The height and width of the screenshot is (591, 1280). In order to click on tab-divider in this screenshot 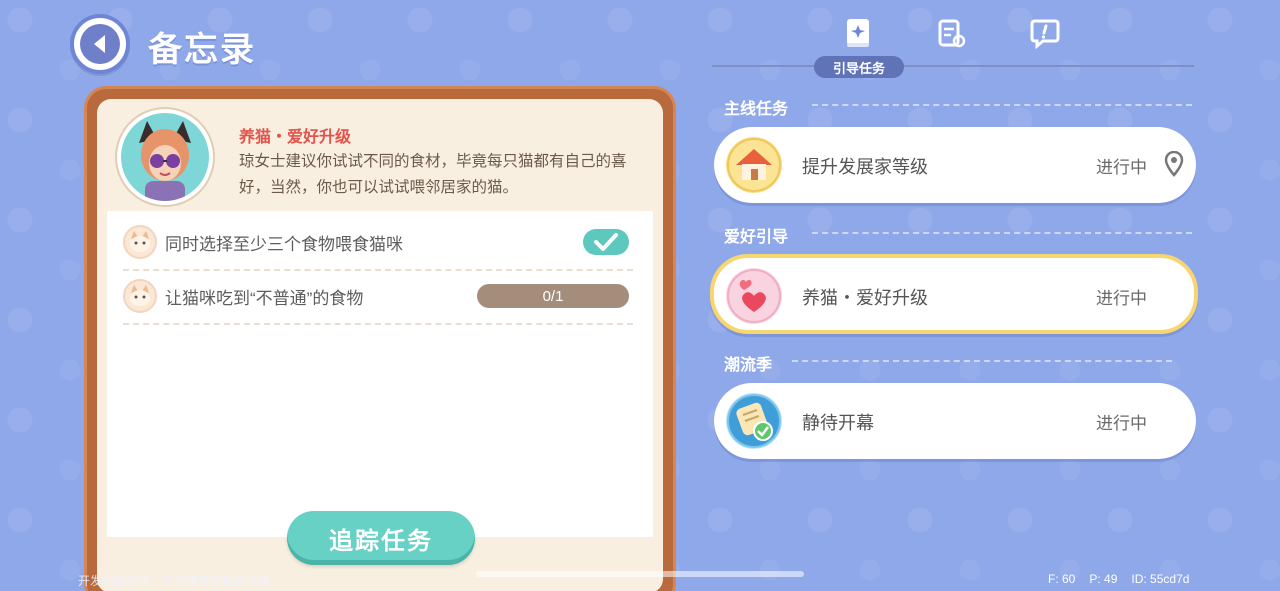, I will do `click(953, 66)`.